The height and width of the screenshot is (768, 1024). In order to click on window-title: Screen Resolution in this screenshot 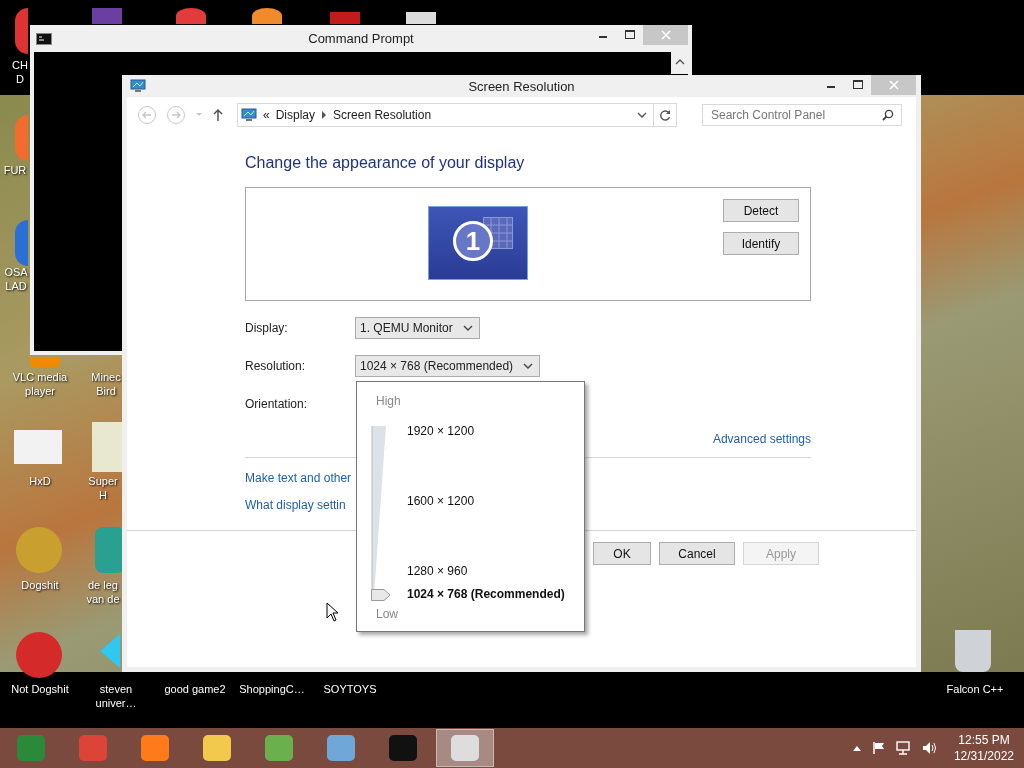, I will do `click(521, 86)`.